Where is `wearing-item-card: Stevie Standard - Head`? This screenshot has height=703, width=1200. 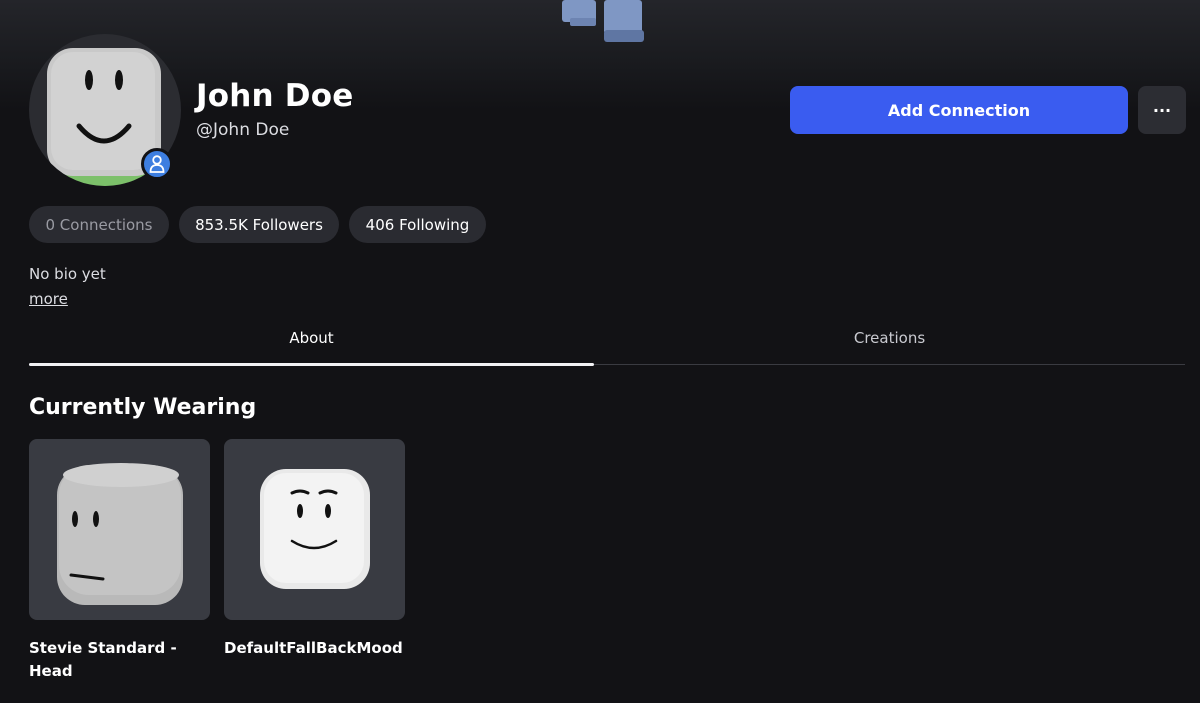
wearing-item-card: Stevie Standard - Head is located at coordinates (119, 561).